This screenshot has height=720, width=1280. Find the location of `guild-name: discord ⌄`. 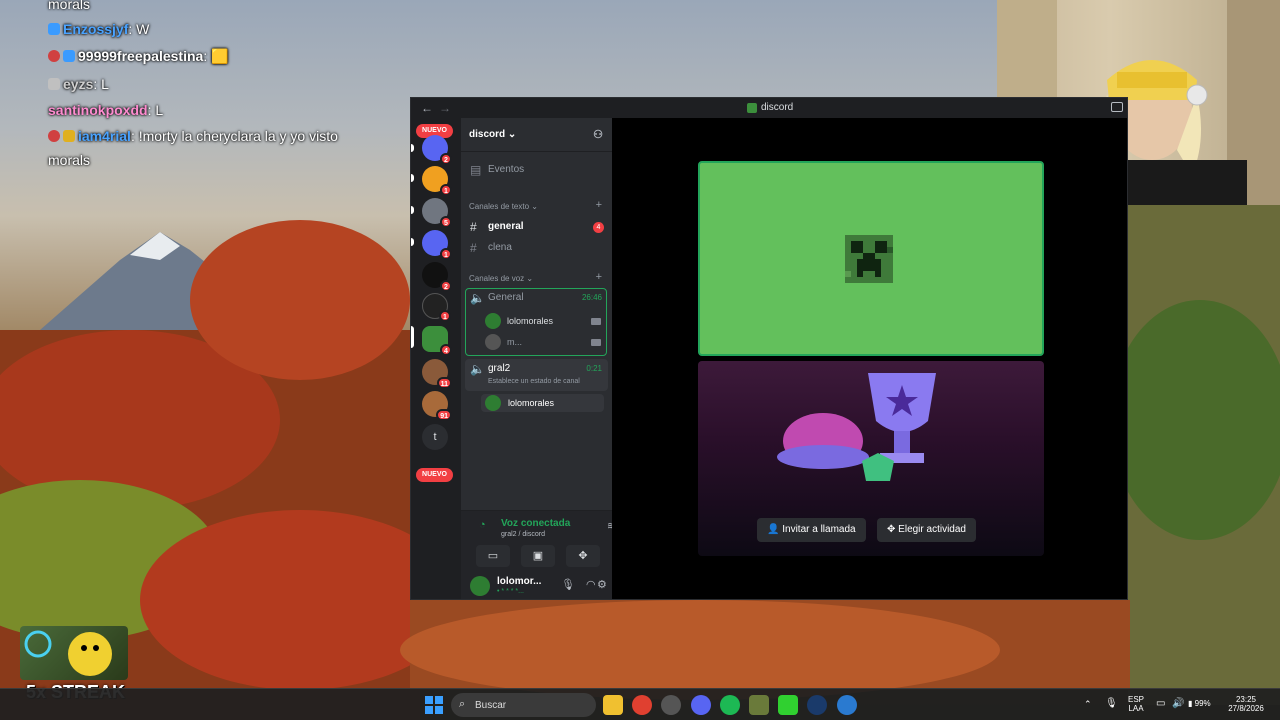

guild-name: discord ⌄ is located at coordinates (492, 134).